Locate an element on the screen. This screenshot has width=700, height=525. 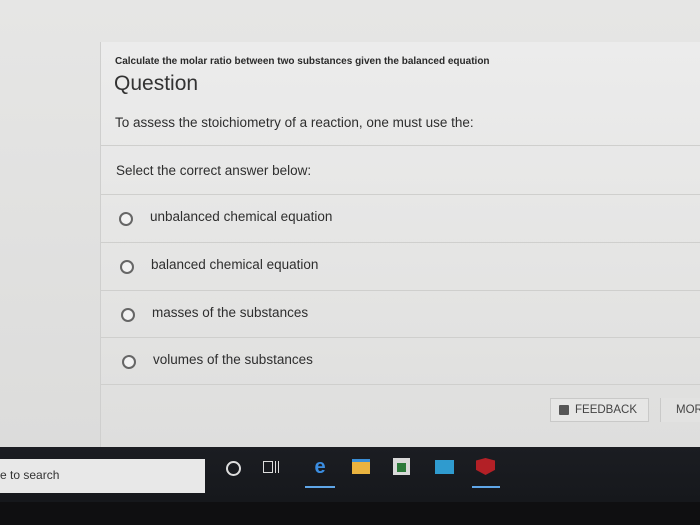
mail-icon is located at coordinates (444, 467).